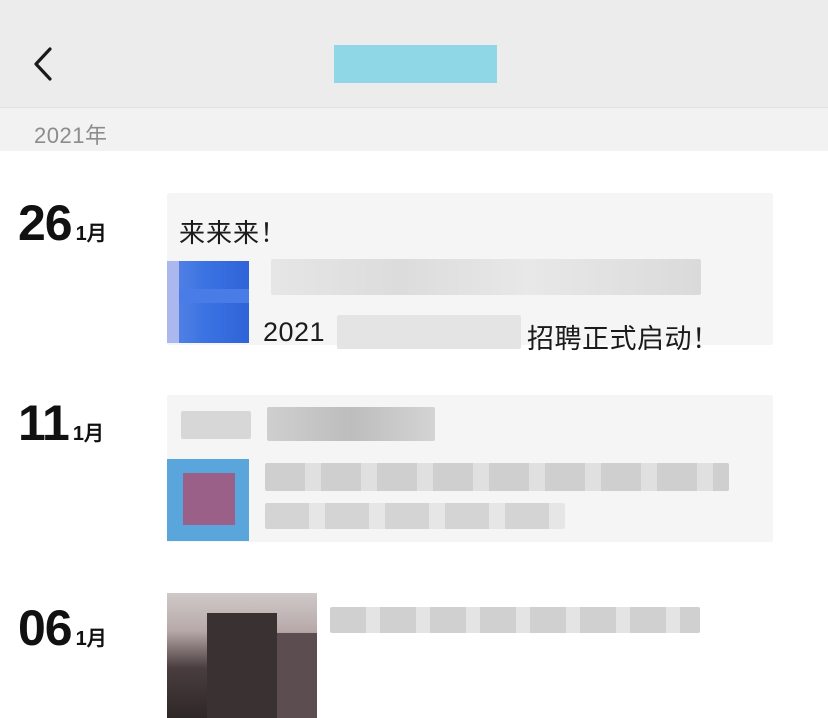  Describe the element at coordinates (44, 423) in the screenshot. I see `entry-day: 11` at that location.